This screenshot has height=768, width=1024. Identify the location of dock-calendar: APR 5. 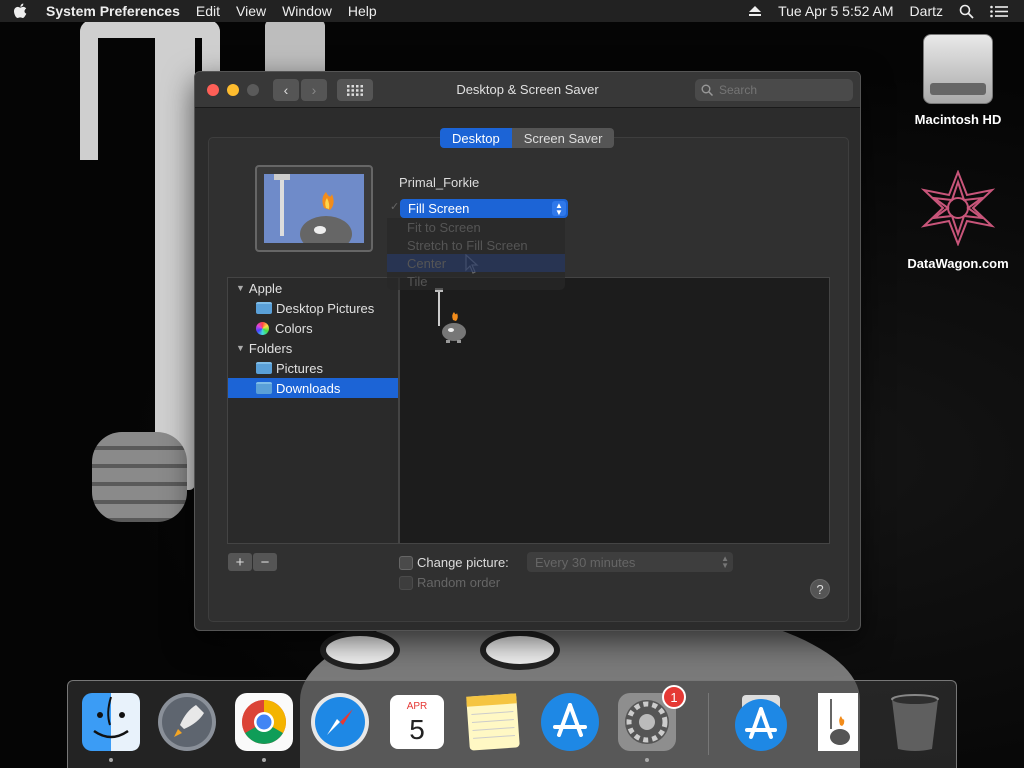
(417, 722).